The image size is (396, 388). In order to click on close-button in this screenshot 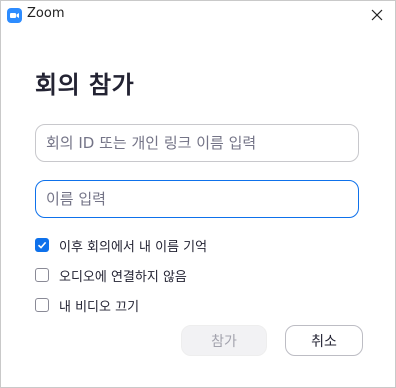, I will do `click(377, 15)`.